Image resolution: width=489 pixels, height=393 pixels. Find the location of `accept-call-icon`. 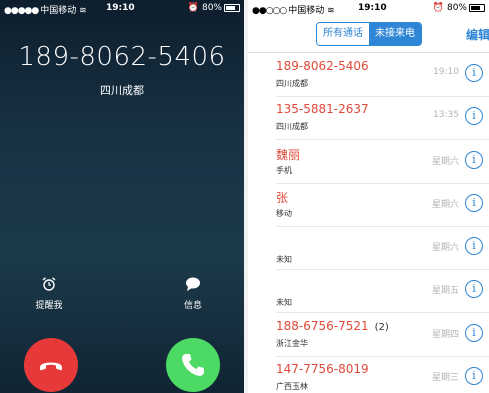

accept-call-icon is located at coordinates (193, 365).